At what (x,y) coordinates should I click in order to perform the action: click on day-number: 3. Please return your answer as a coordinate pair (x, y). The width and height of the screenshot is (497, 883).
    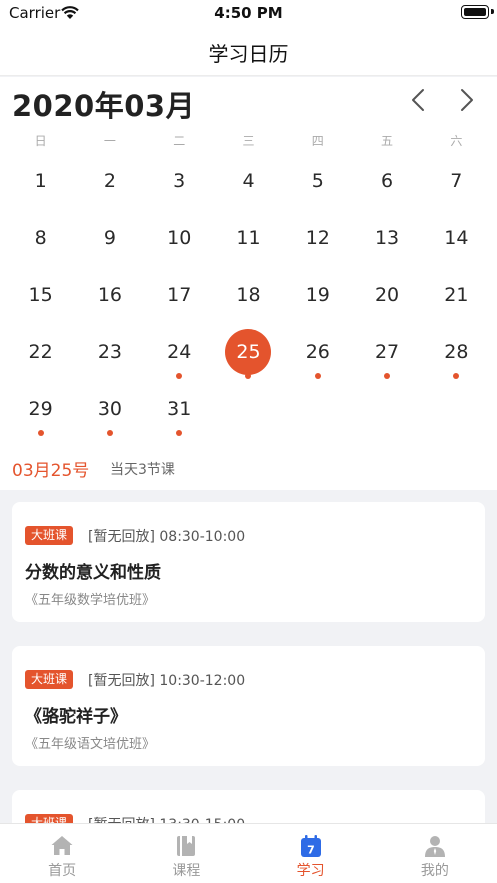
    Looking at the image, I should click on (179, 181).